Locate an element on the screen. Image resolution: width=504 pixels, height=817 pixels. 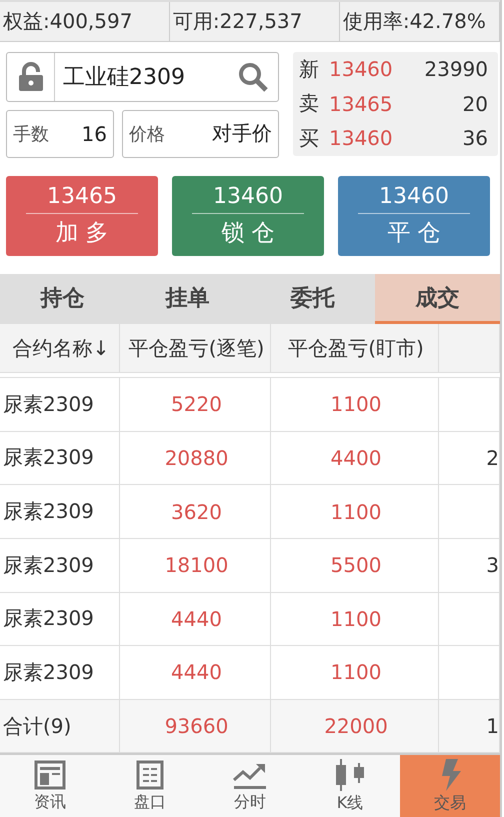
tab: 委托 is located at coordinates (312, 299).